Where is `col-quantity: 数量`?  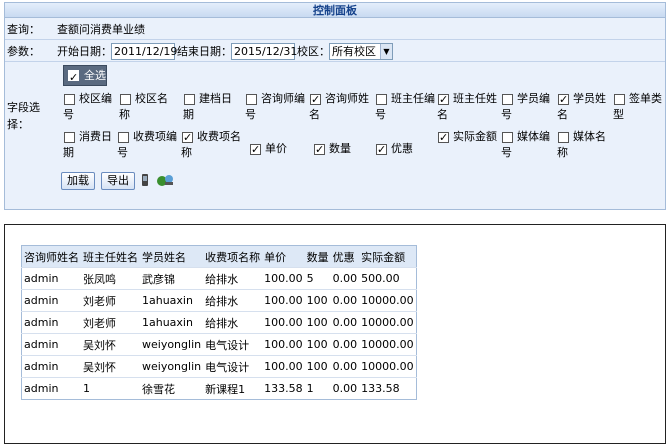 col-quantity: 数量 is located at coordinates (317, 256).